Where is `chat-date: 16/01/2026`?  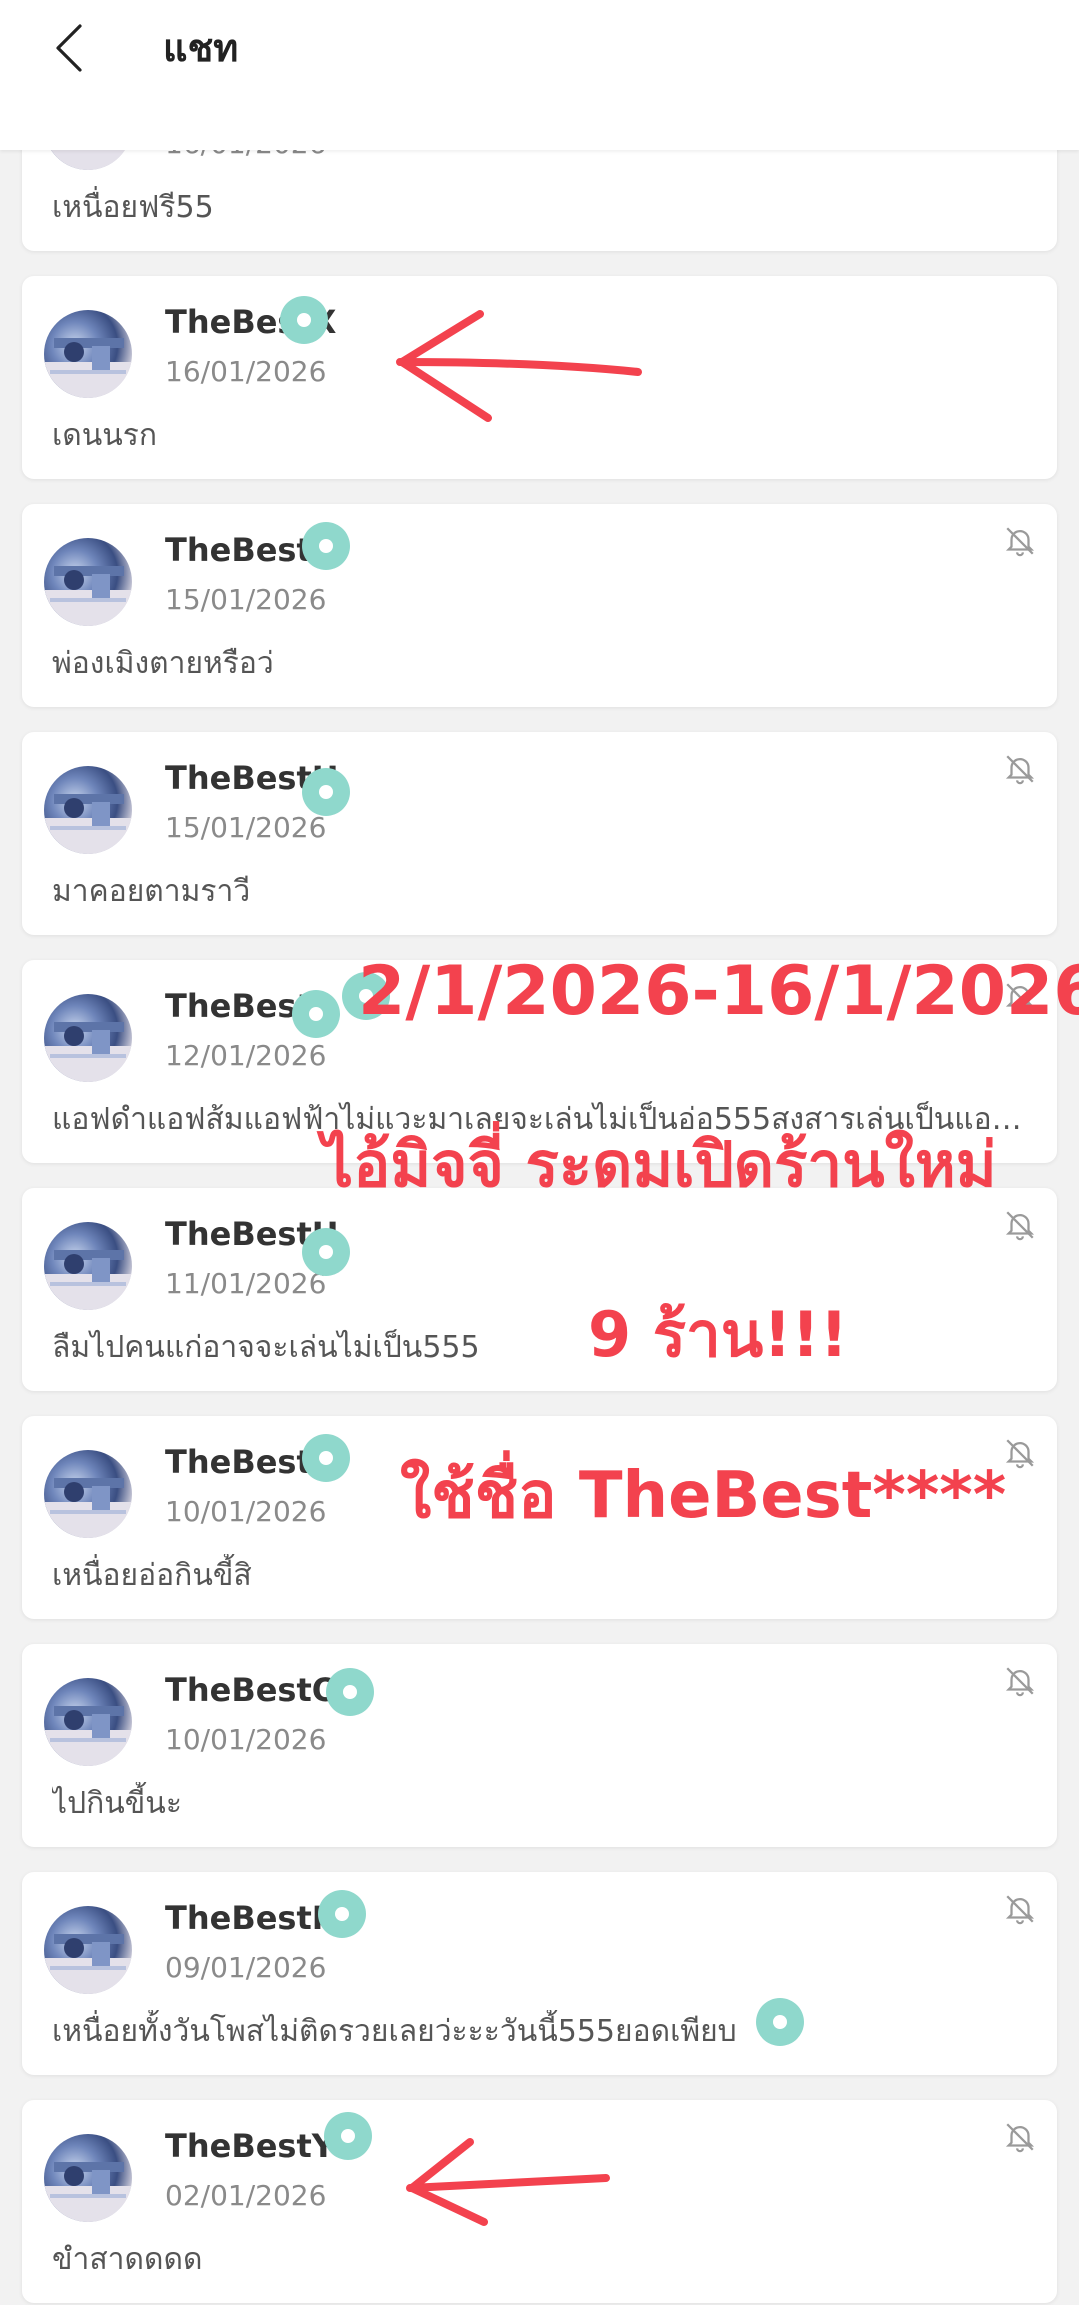
chat-date: 16/01/2026 is located at coordinates (246, 371).